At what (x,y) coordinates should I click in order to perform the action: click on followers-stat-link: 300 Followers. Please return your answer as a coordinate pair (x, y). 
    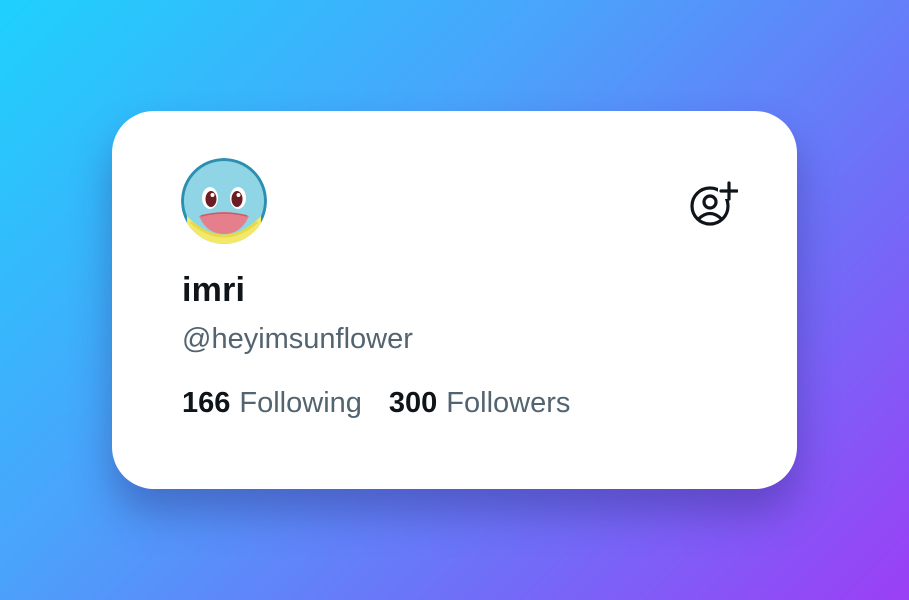
    Looking at the image, I should click on (479, 403).